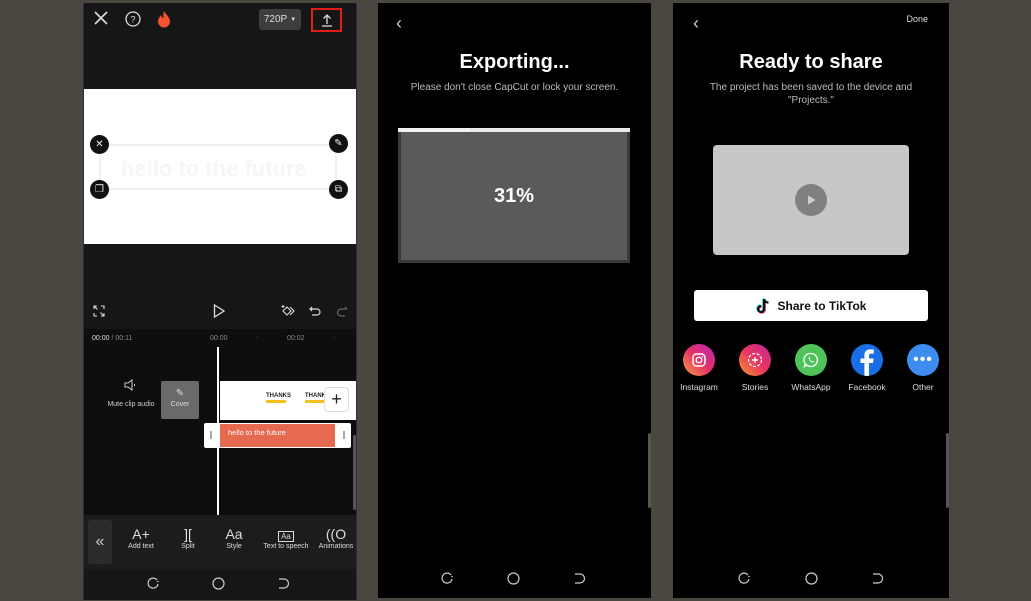 This screenshot has width=1031, height=601. Describe the element at coordinates (923, 360) in the screenshot. I see `more-icon: •••` at that location.